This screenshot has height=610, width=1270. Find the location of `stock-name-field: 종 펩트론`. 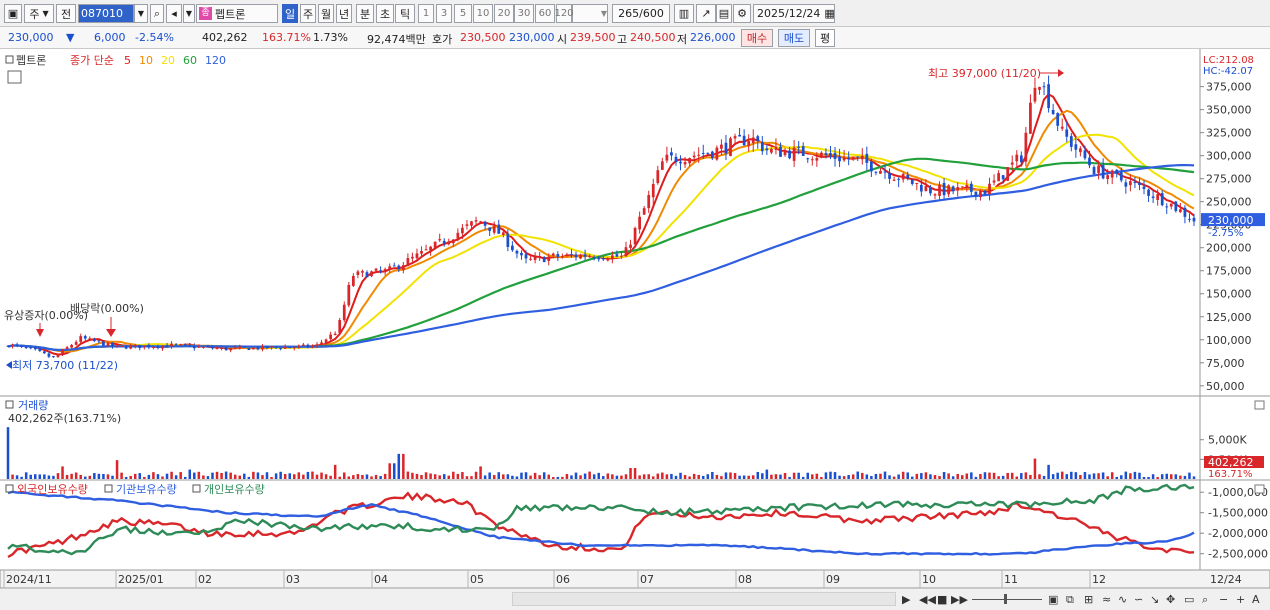

stock-name-field: 종 펩트론 is located at coordinates (237, 13).